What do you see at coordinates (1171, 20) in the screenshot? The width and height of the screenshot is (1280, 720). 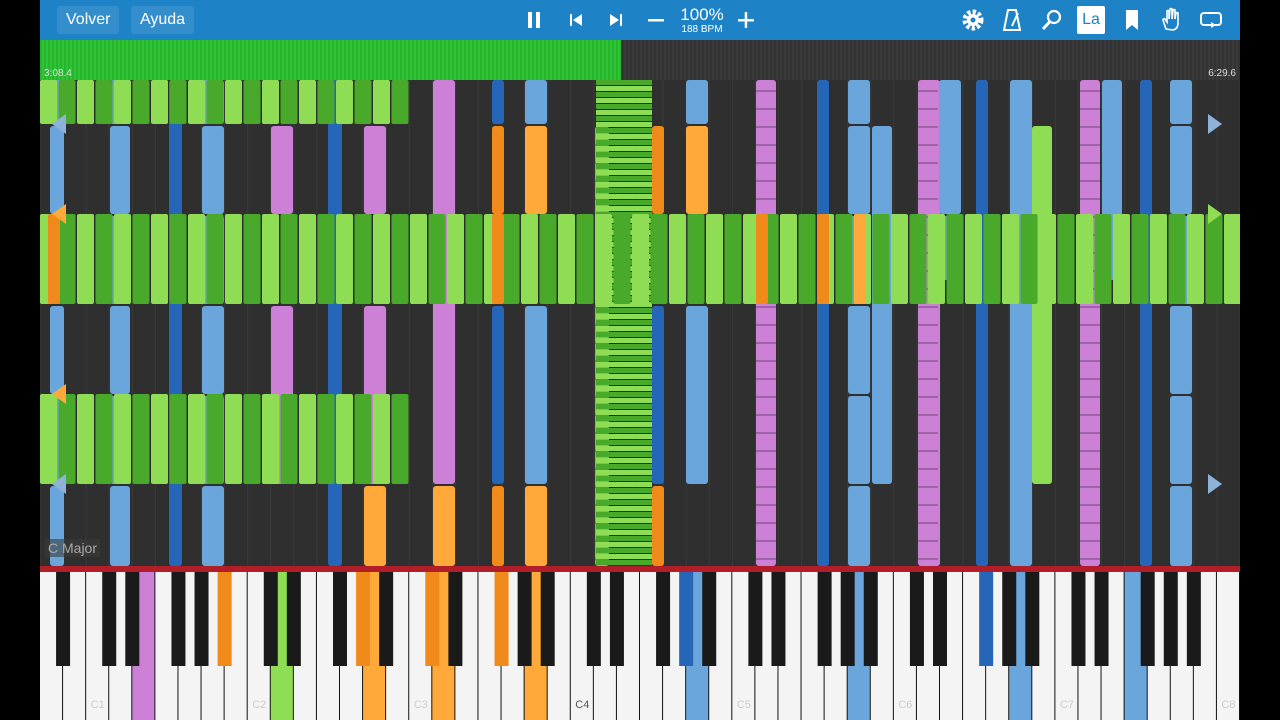 I see `hand-icon` at bounding box center [1171, 20].